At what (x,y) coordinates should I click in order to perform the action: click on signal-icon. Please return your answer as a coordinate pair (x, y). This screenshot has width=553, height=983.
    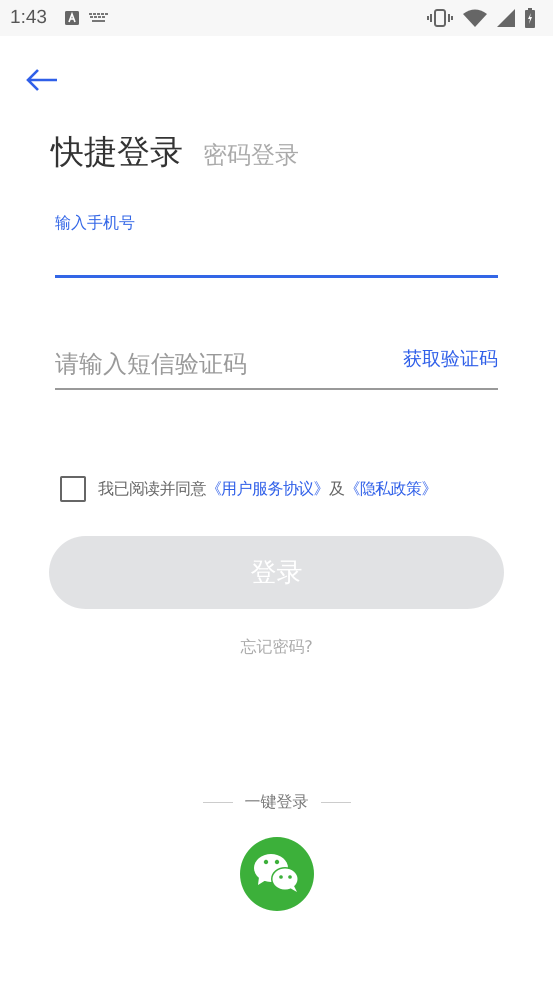
    Looking at the image, I should click on (506, 18).